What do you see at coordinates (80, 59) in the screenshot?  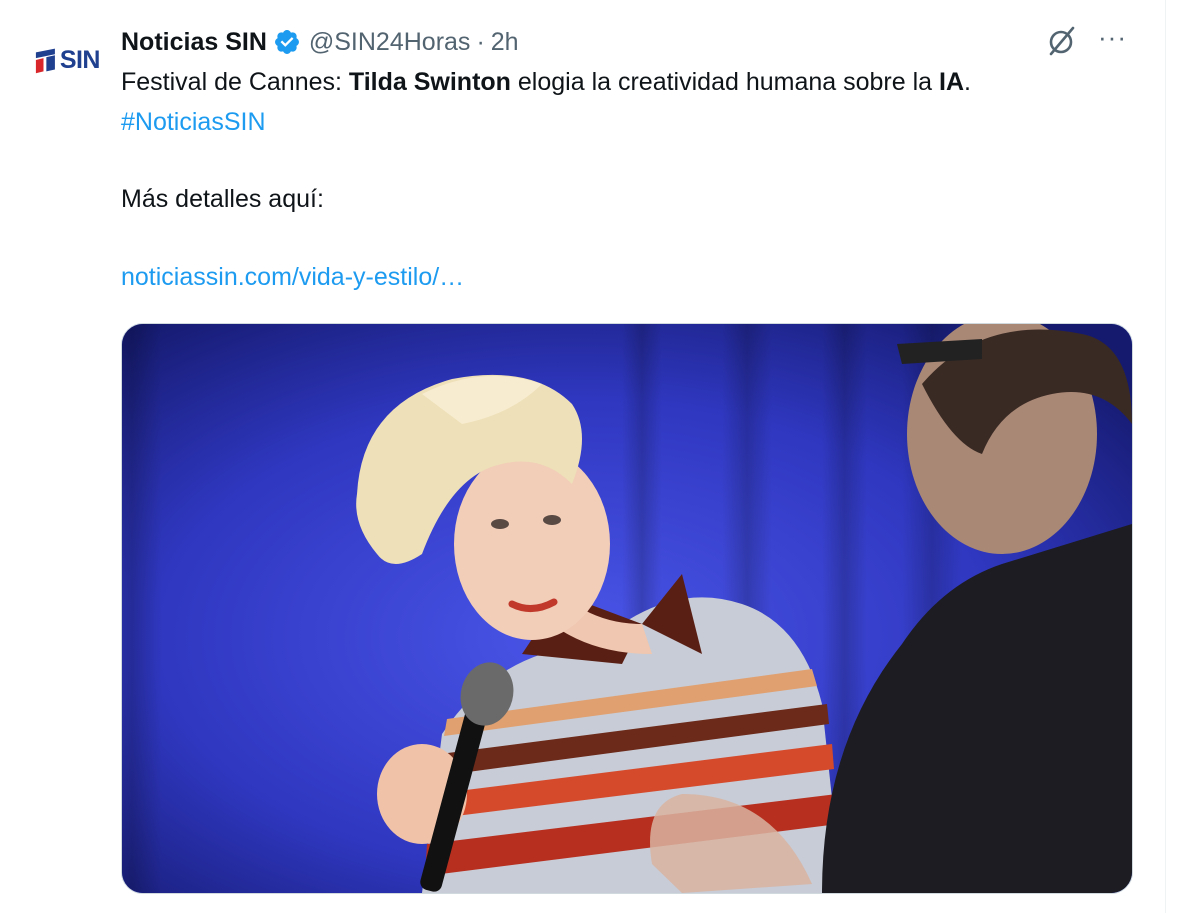 I see `logo-text: SIN` at bounding box center [80, 59].